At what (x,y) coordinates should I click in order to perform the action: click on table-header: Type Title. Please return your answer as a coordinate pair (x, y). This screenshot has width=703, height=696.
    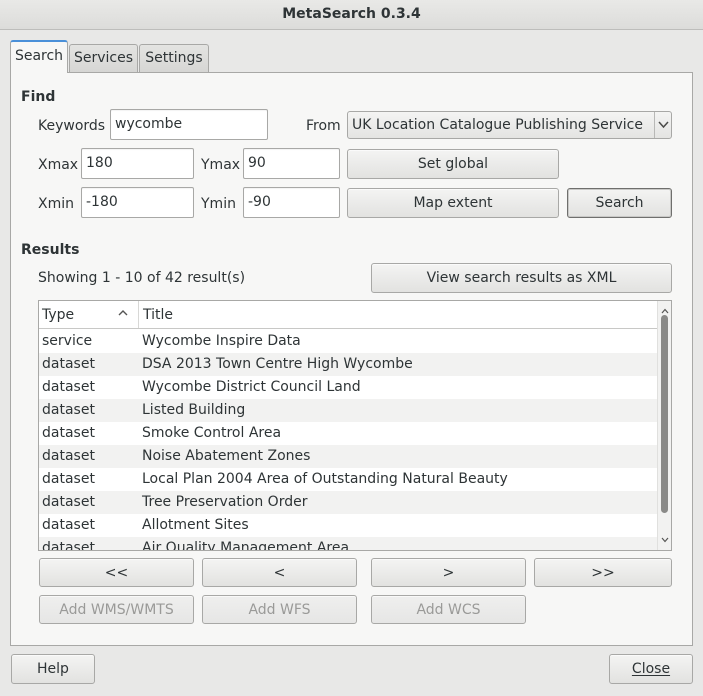
    Looking at the image, I should click on (349, 315).